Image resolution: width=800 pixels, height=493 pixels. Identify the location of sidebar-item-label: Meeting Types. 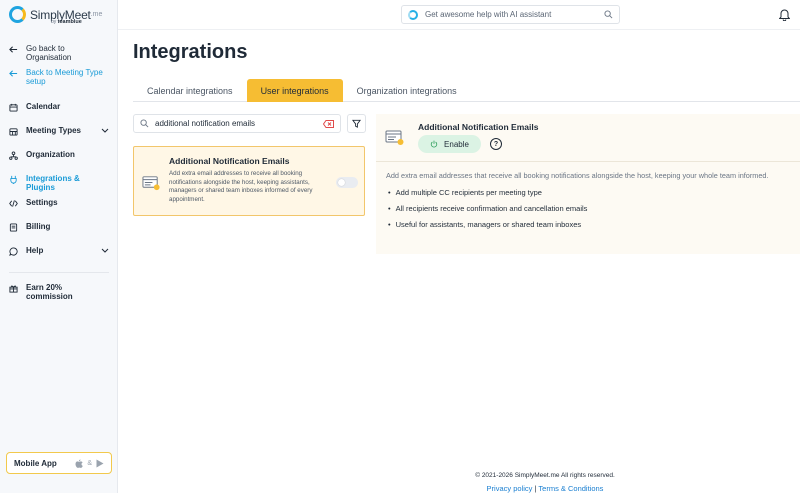
(53, 130).